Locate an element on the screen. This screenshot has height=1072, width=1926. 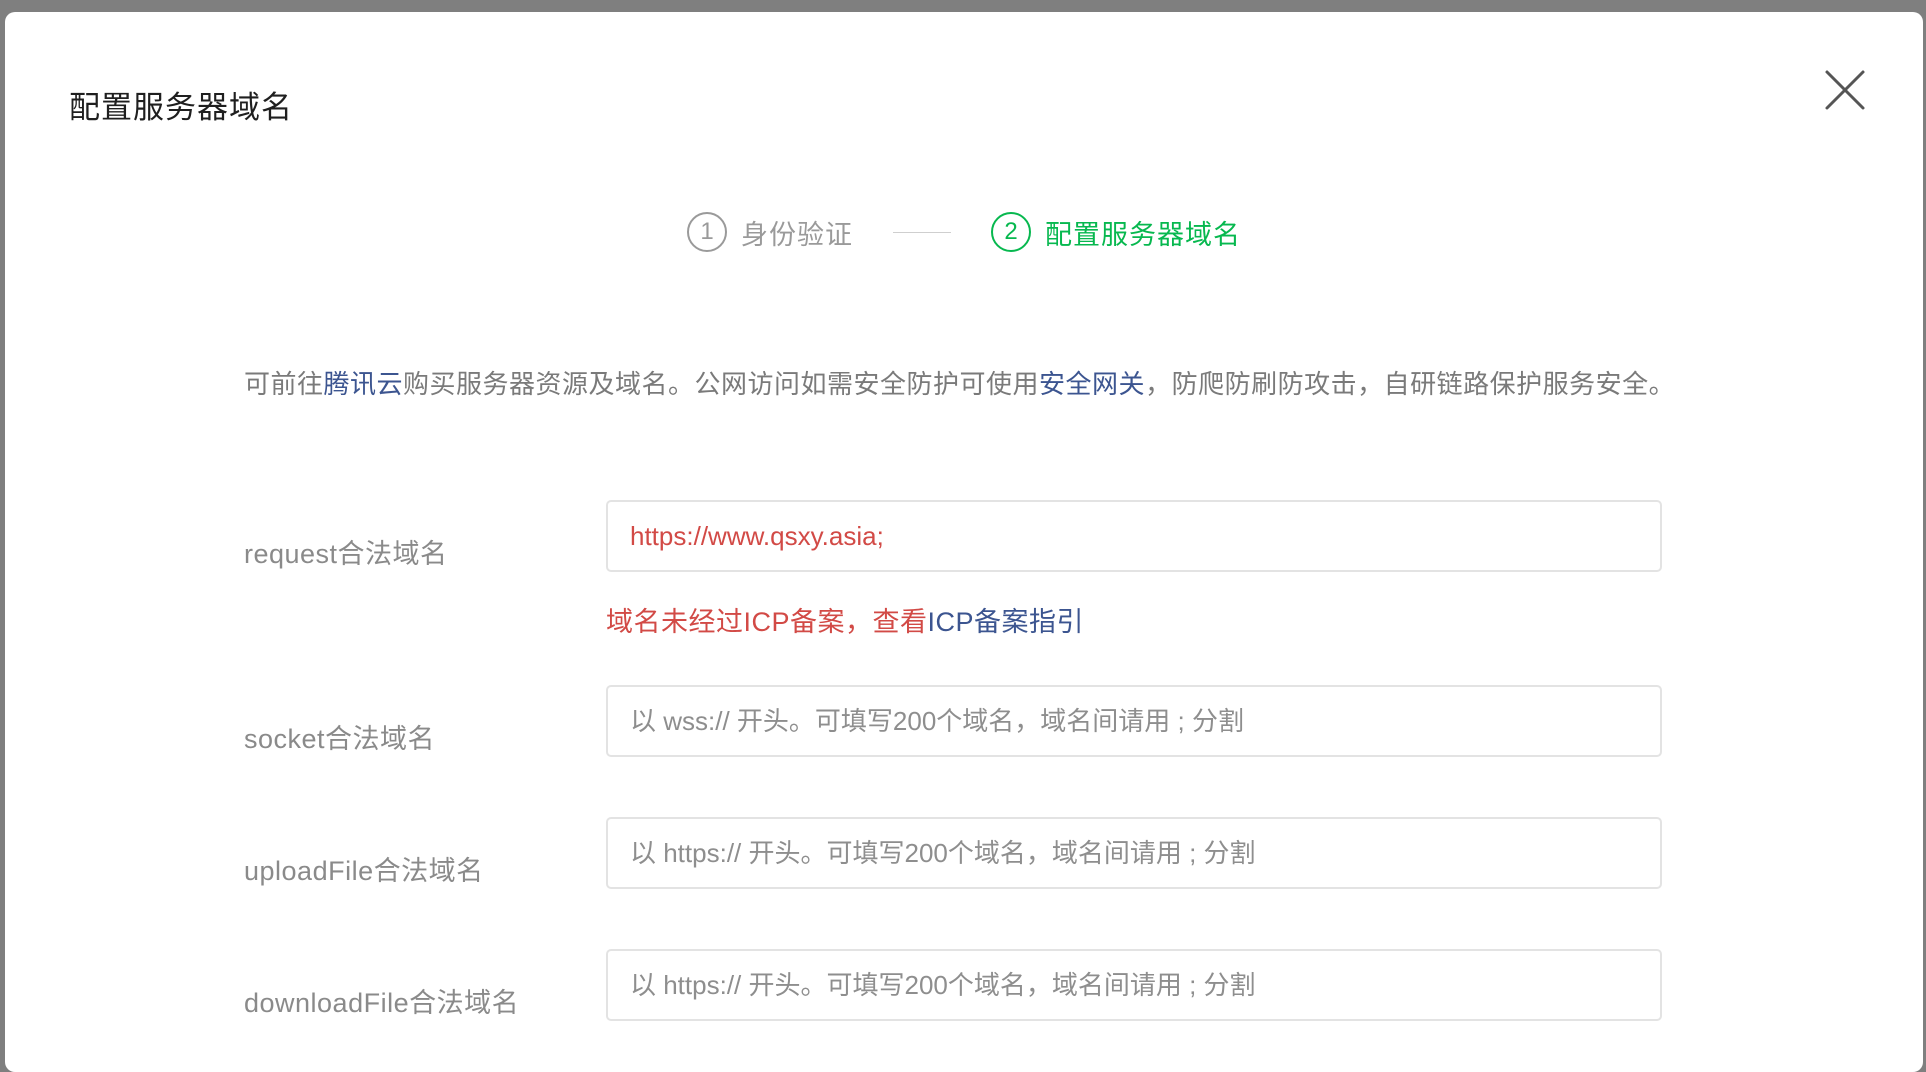
socket-domain-label: socket合法域名 is located at coordinates (340, 739).